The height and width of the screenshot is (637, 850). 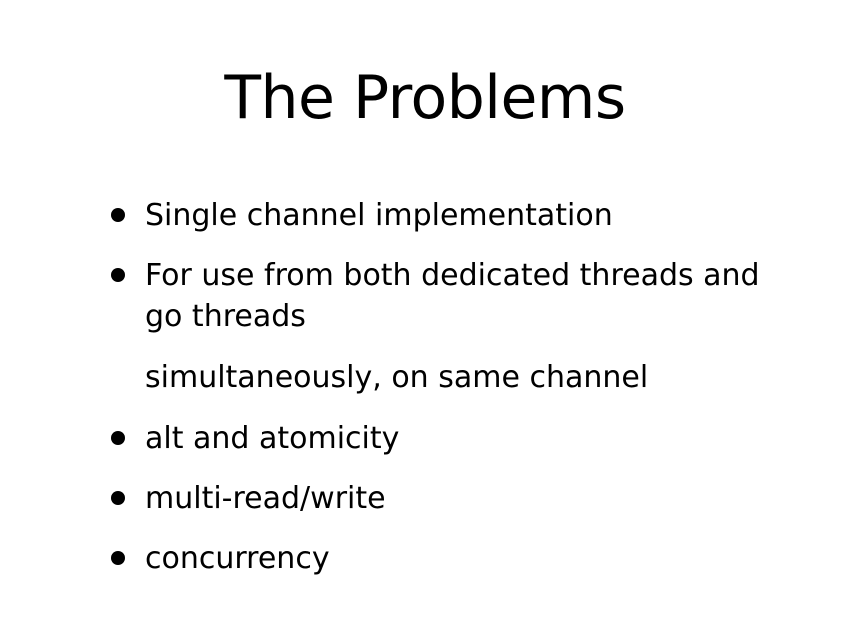 What do you see at coordinates (397, 377) in the screenshot?
I see `bullet-continuation-text: simultaneously, on same channel` at bounding box center [397, 377].